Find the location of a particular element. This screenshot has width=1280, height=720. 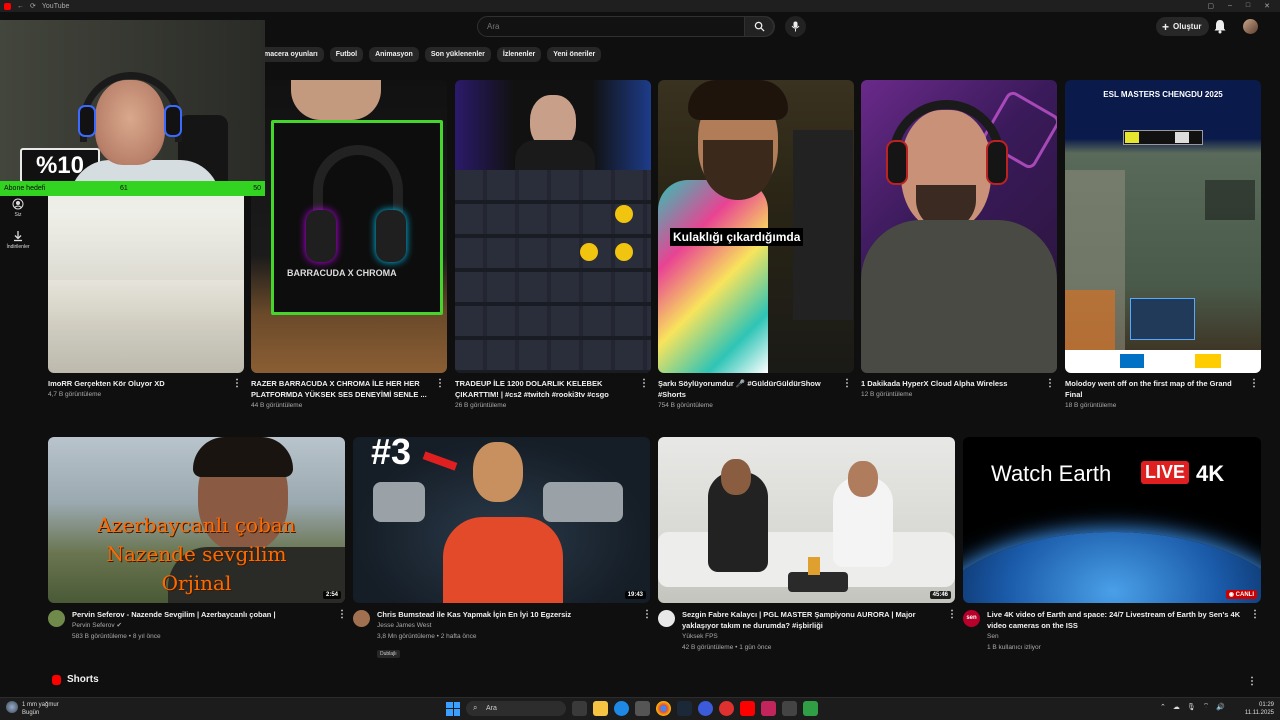

video-thumbnail: Kulaklığı çıkardığımda is located at coordinates (756, 226).